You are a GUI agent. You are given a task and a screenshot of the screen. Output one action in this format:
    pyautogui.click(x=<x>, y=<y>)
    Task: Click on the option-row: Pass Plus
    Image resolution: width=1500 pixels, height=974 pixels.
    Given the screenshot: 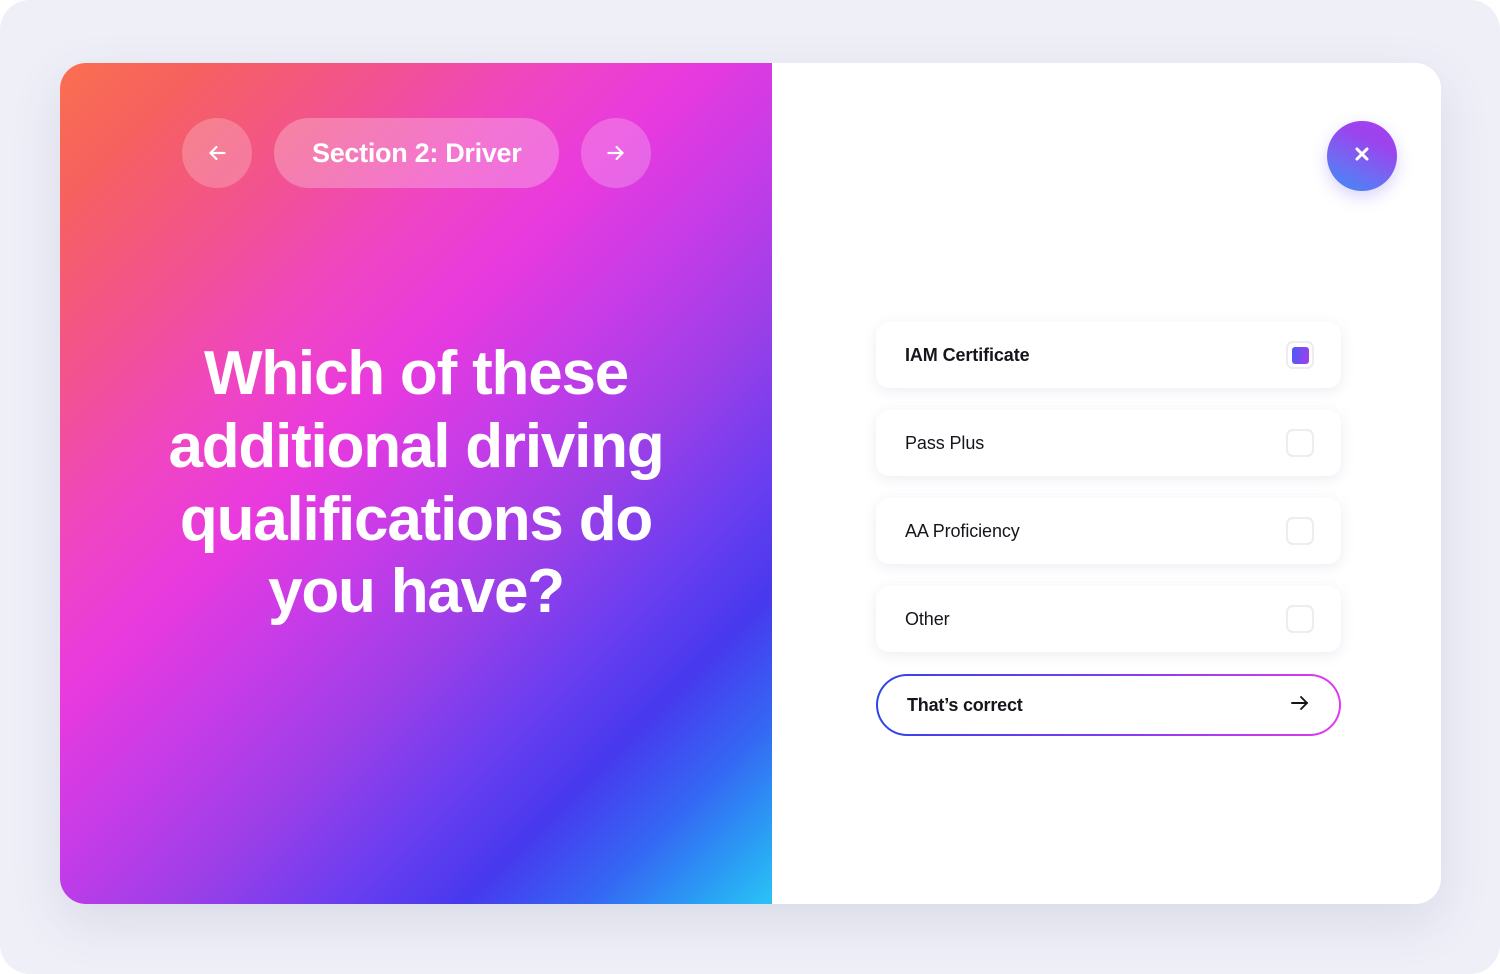 What is the action you would take?
    pyautogui.click(x=1108, y=443)
    